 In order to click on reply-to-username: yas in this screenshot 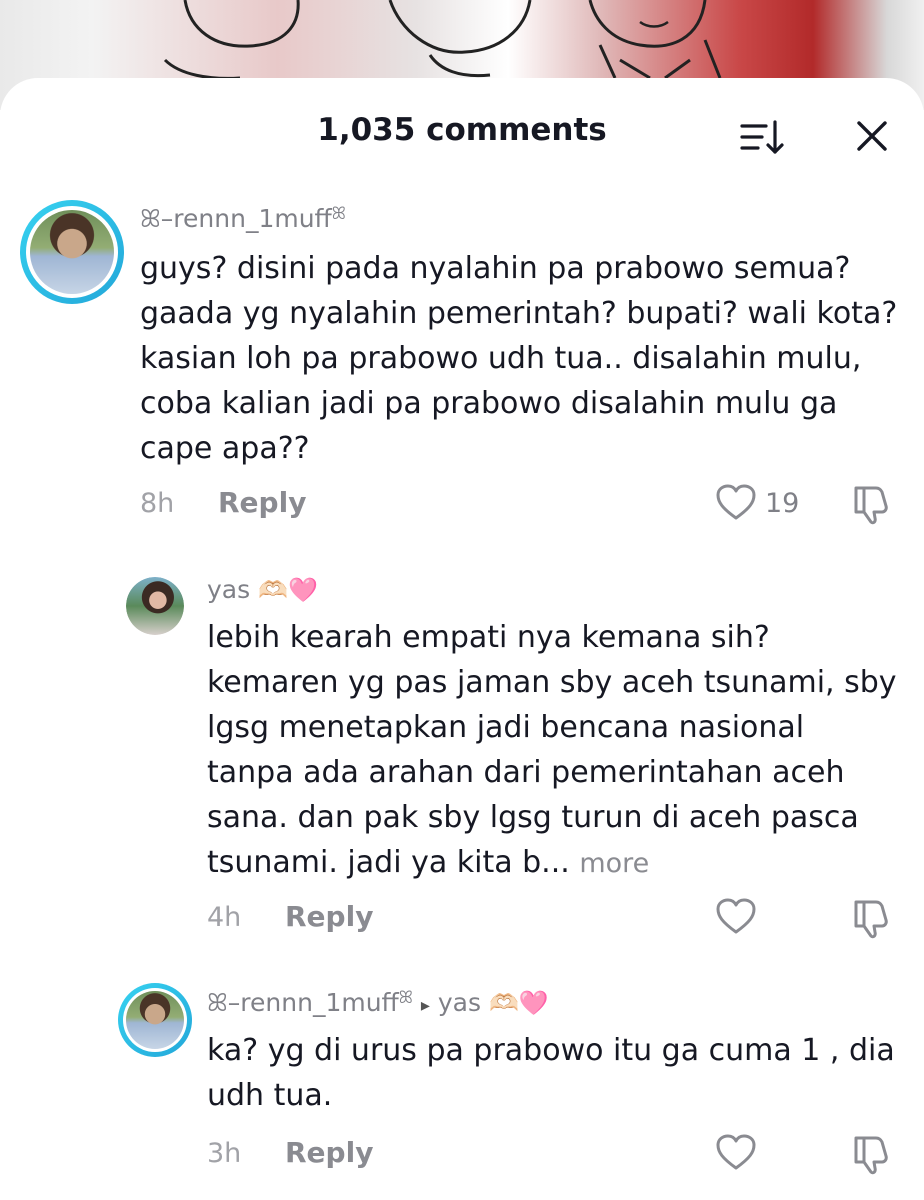, I will do `click(459, 1002)`.